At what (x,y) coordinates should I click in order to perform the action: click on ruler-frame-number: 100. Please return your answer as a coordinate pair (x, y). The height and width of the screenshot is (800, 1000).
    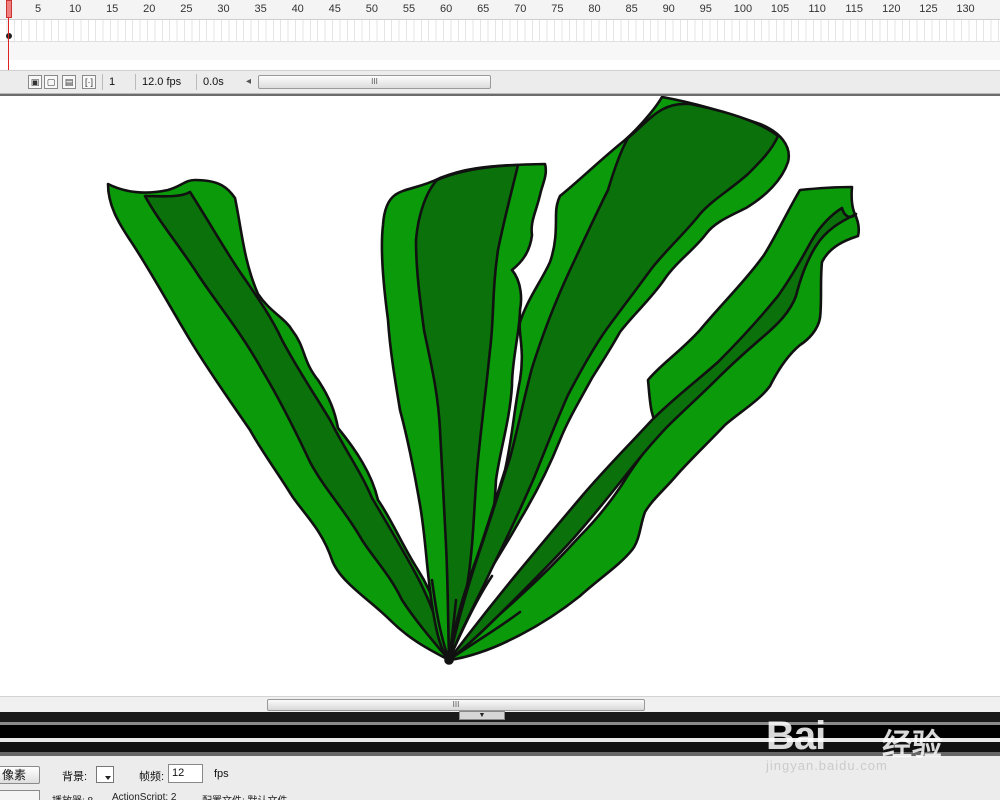
    Looking at the image, I should click on (743, 9).